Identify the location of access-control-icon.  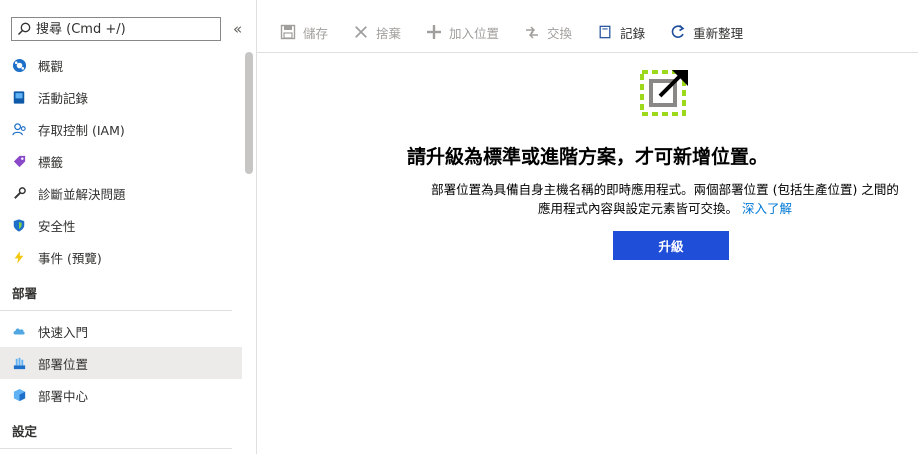
(19, 129).